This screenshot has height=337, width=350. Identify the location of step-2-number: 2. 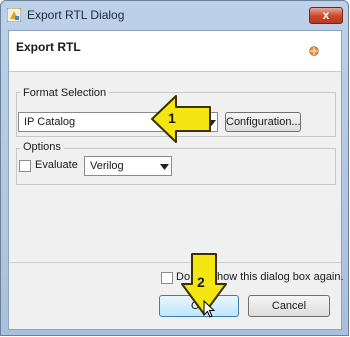
(201, 282).